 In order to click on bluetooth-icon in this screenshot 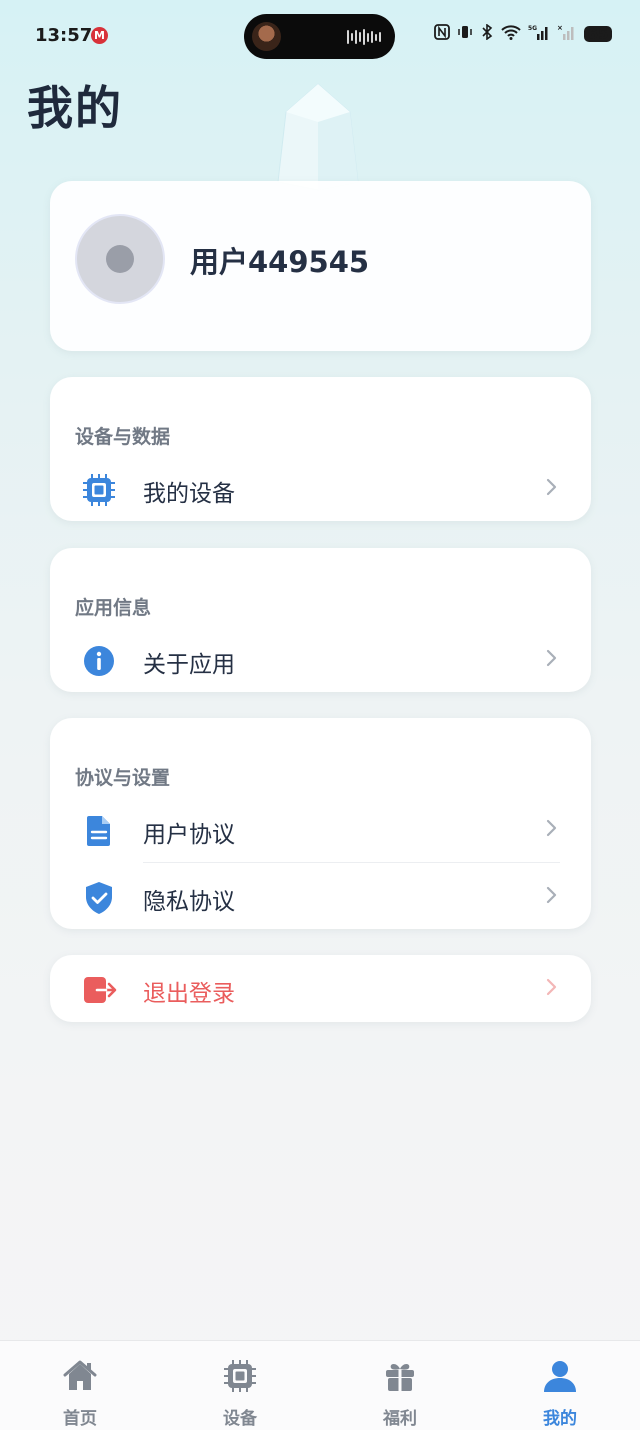, I will do `click(487, 33)`.